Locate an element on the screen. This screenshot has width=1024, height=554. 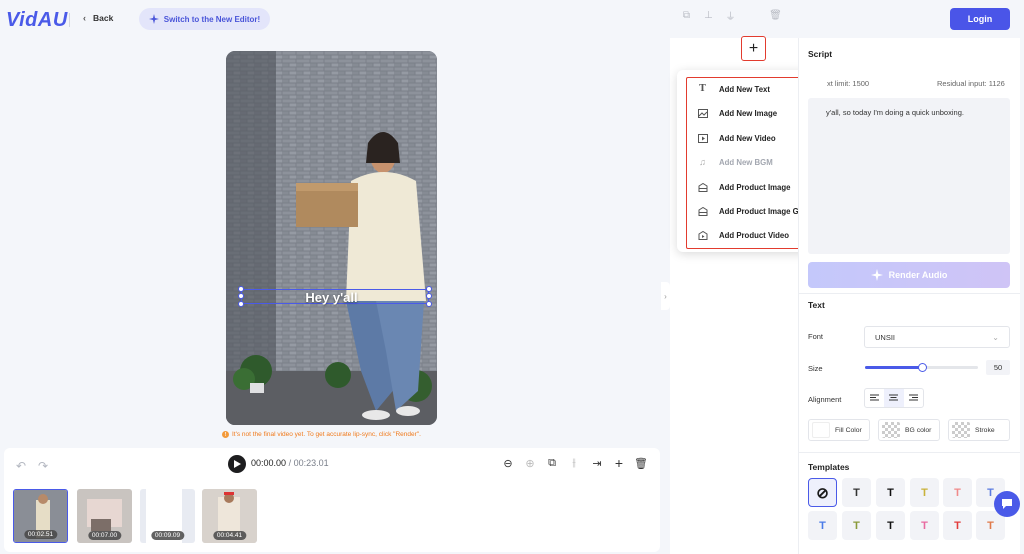
image-icon is located at coordinates (702, 113).